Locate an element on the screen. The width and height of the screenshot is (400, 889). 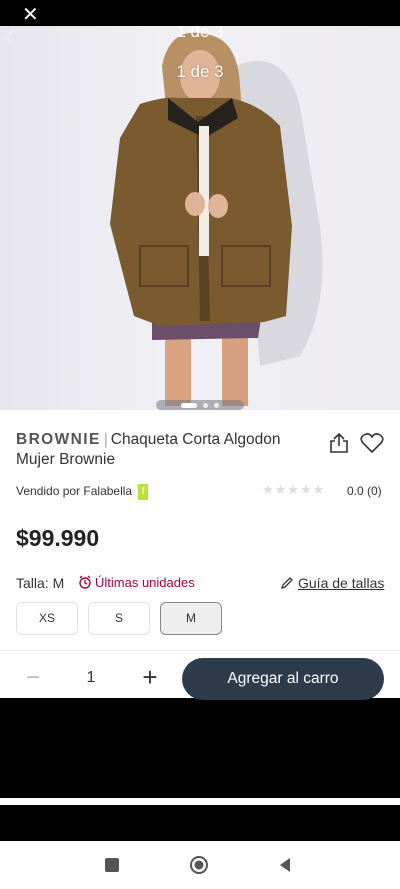
falabella-tag-icon: f is located at coordinates (143, 492).